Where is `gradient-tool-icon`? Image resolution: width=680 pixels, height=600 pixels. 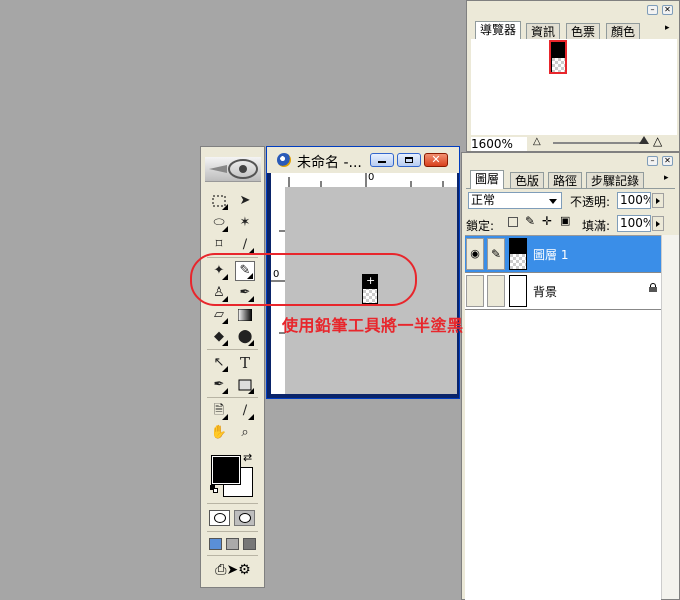
gradient-tool-icon is located at coordinates (245, 315).